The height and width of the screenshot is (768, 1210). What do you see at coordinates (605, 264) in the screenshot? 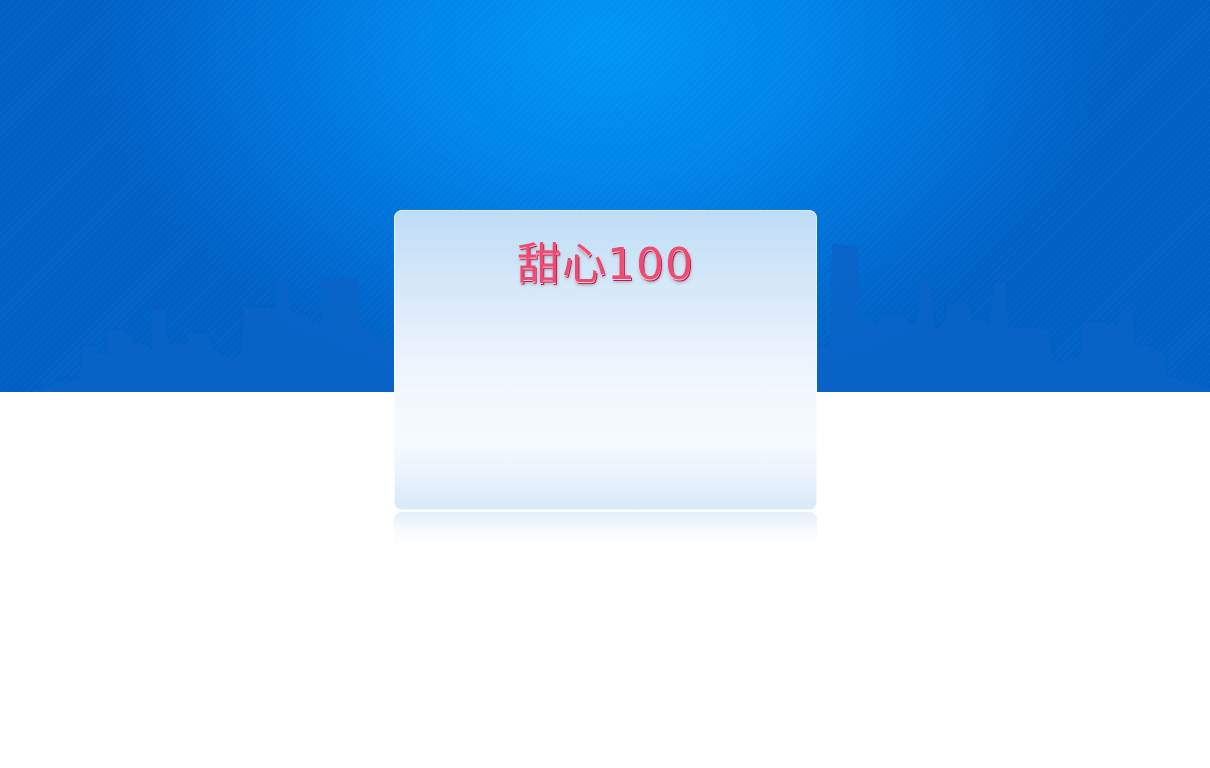
I see `brand-title: 甜心100` at bounding box center [605, 264].